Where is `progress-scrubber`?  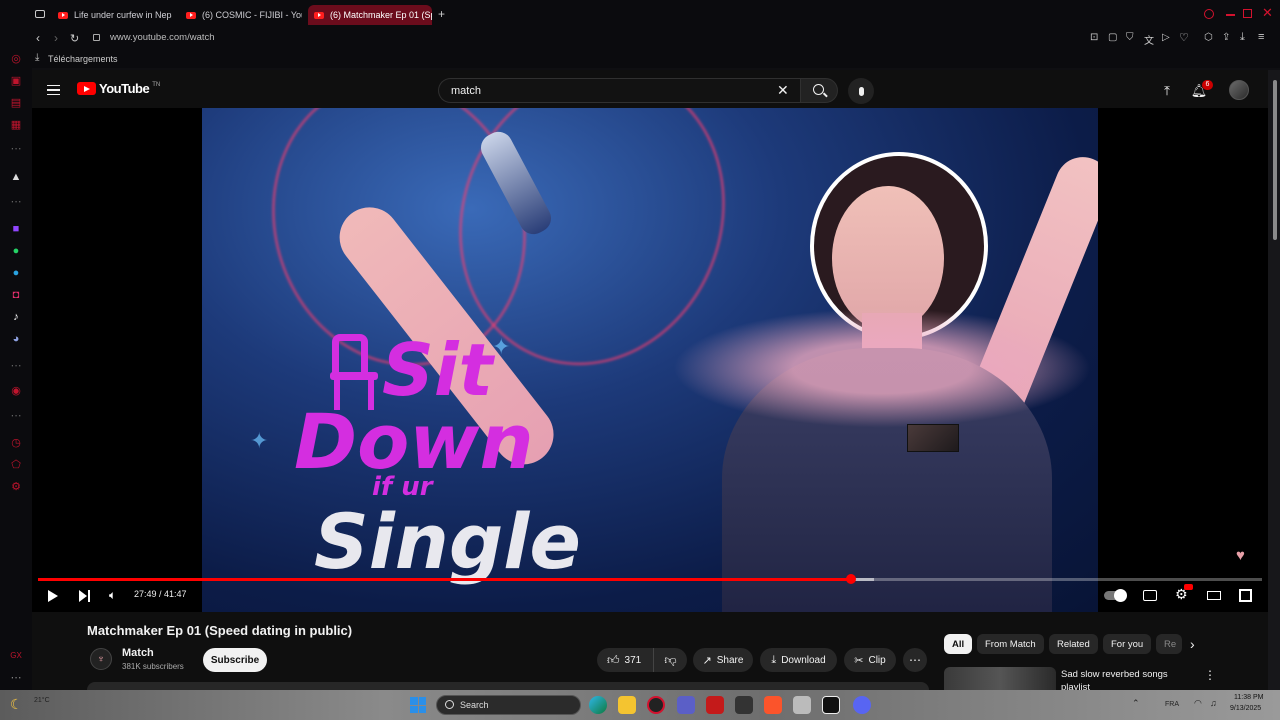 progress-scrubber is located at coordinates (850, 579).